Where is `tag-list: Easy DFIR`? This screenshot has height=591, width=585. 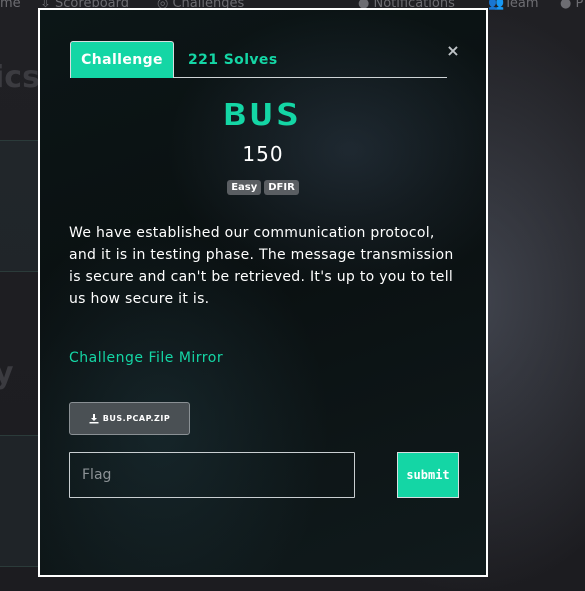 tag-list: Easy DFIR is located at coordinates (263, 187).